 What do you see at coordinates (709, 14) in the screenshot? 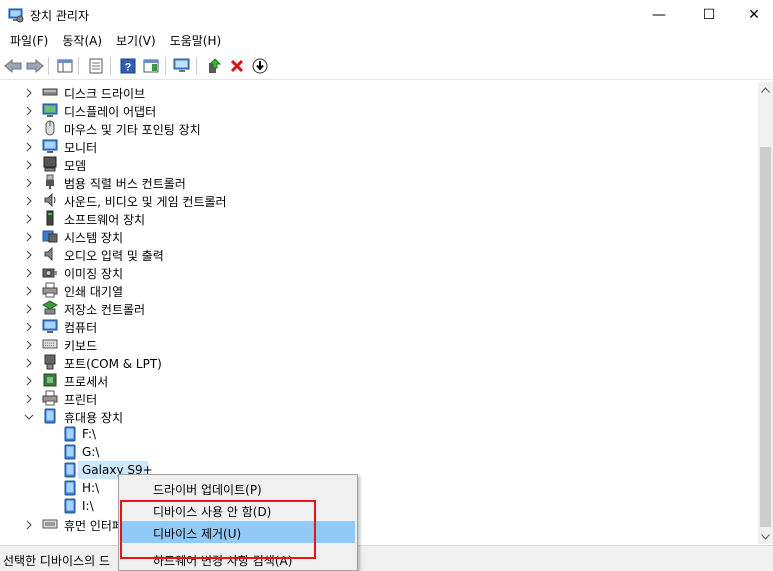
I see `maximize-button: ☐` at bounding box center [709, 14].